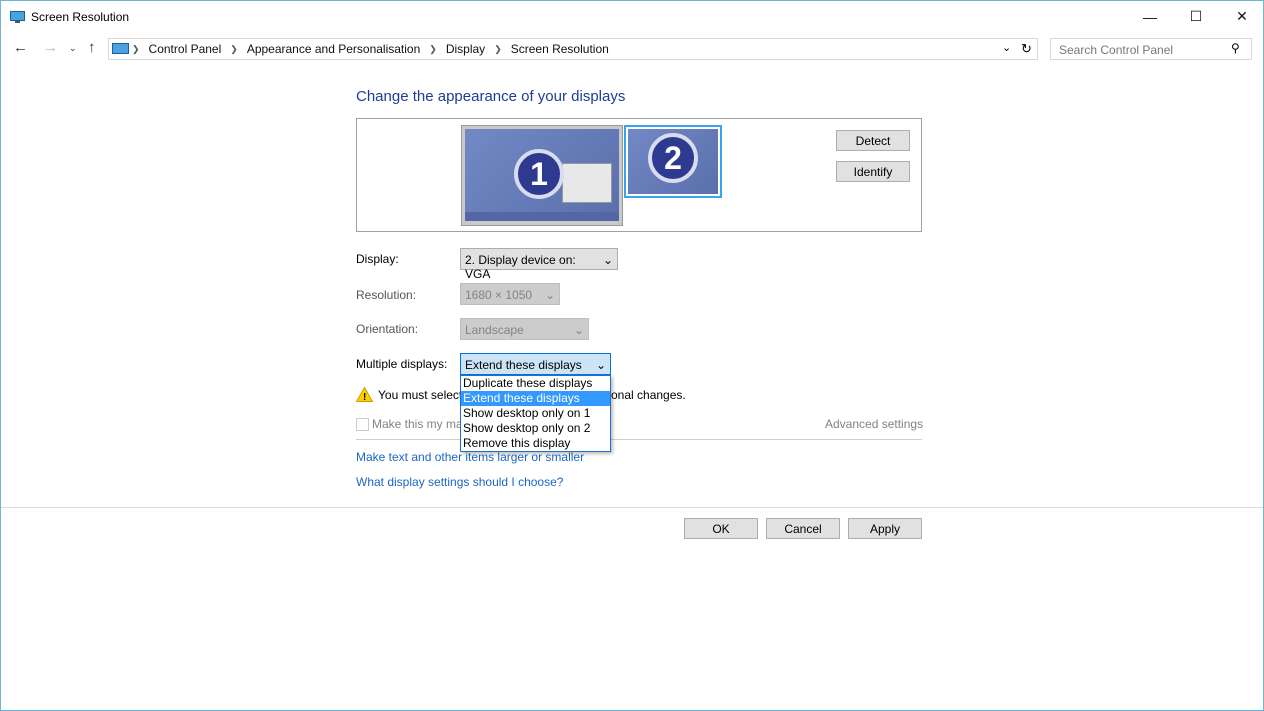  Describe the element at coordinates (560, 49) in the screenshot. I see `crumb-screen-resolution: Screen Resolution` at that location.